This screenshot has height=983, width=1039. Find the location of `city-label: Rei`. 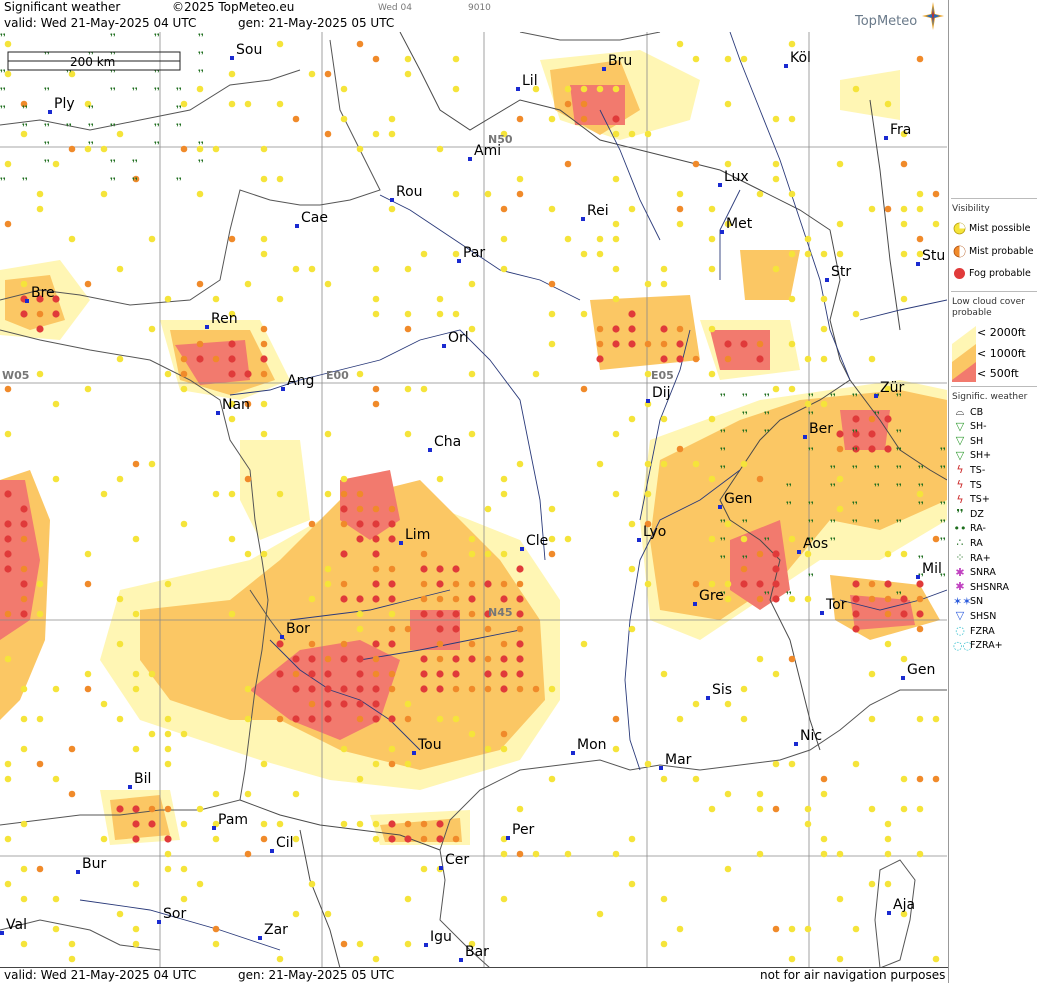

city-label: Rei is located at coordinates (598, 211).